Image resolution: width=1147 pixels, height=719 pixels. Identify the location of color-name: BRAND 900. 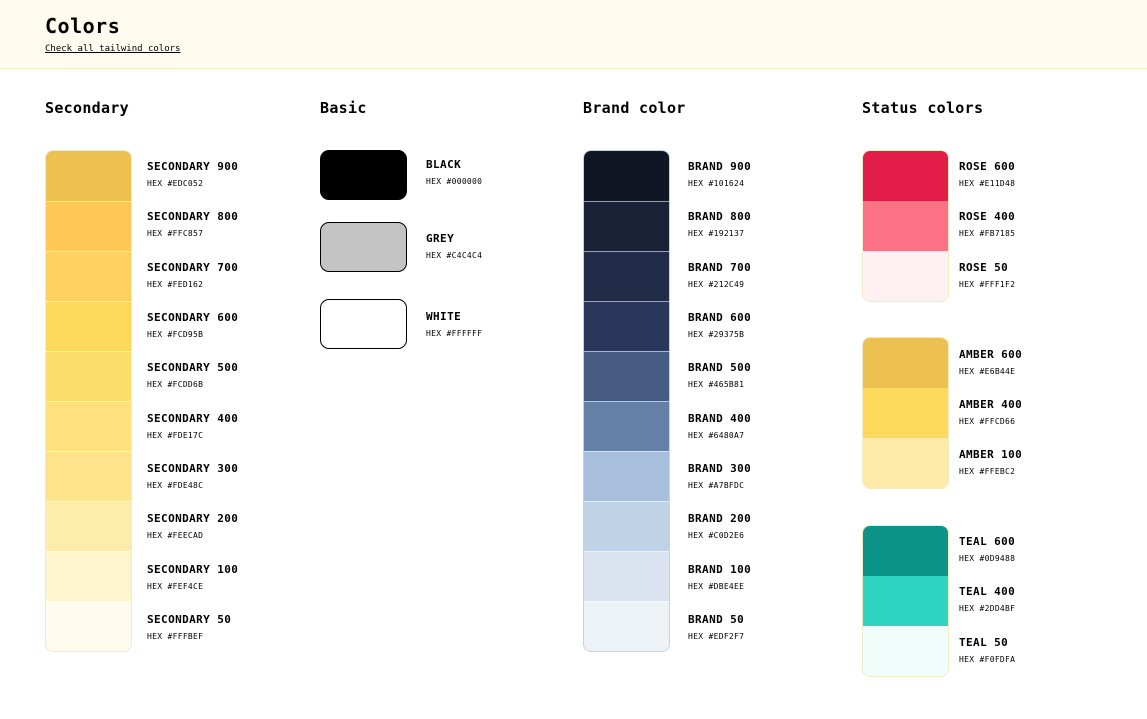
(720, 166).